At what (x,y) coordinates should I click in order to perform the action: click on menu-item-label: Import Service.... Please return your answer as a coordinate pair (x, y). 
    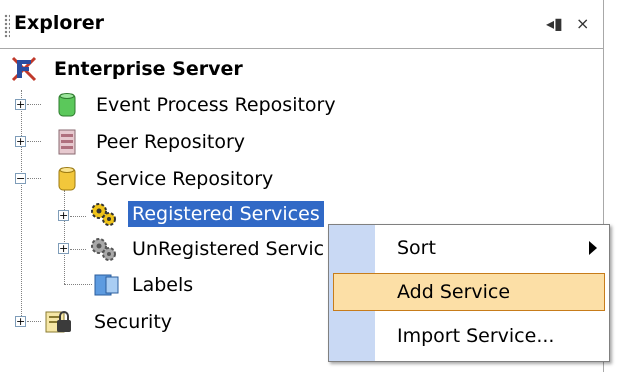
    Looking at the image, I should click on (476, 336).